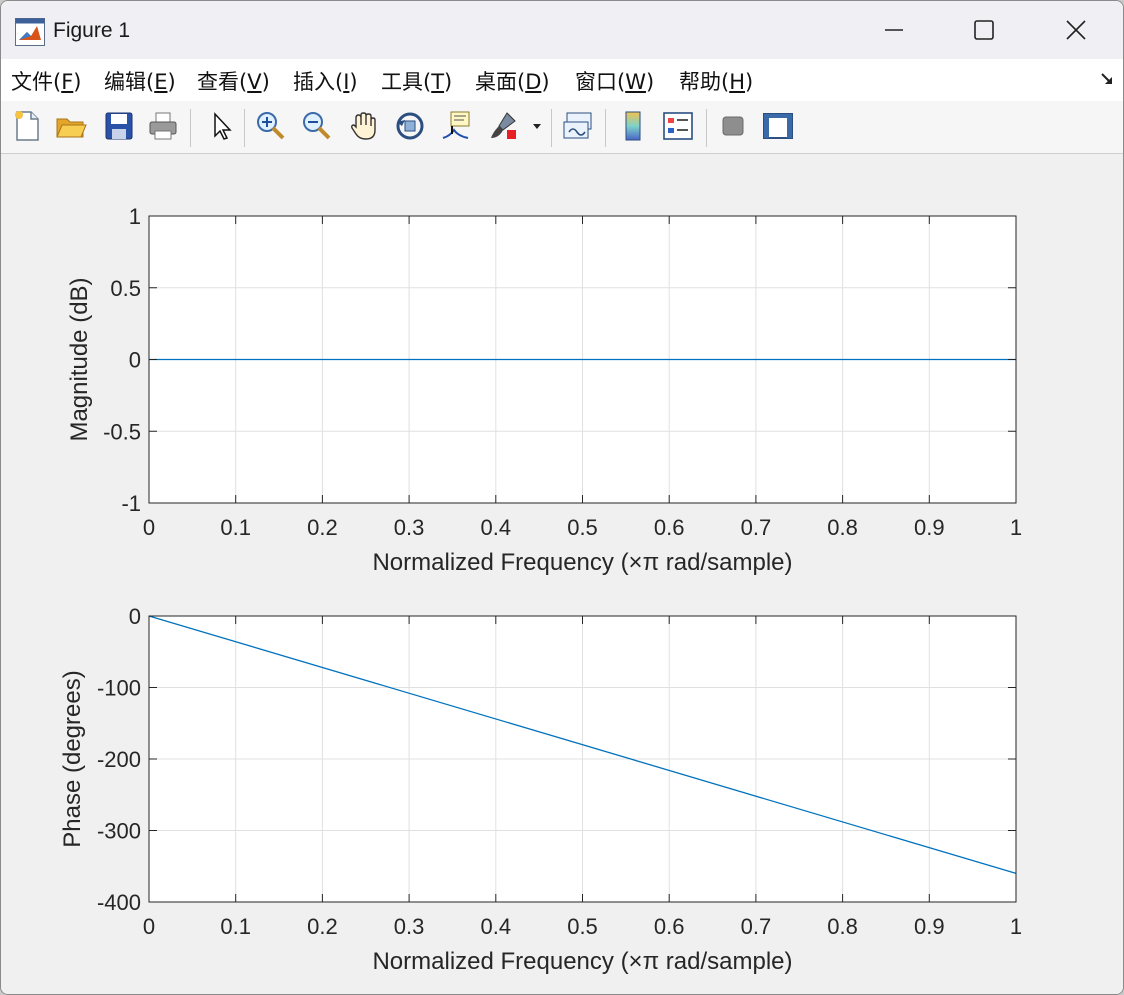 This screenshot has width=1124, height=995. I want to click on save-button, so click(119, 126).